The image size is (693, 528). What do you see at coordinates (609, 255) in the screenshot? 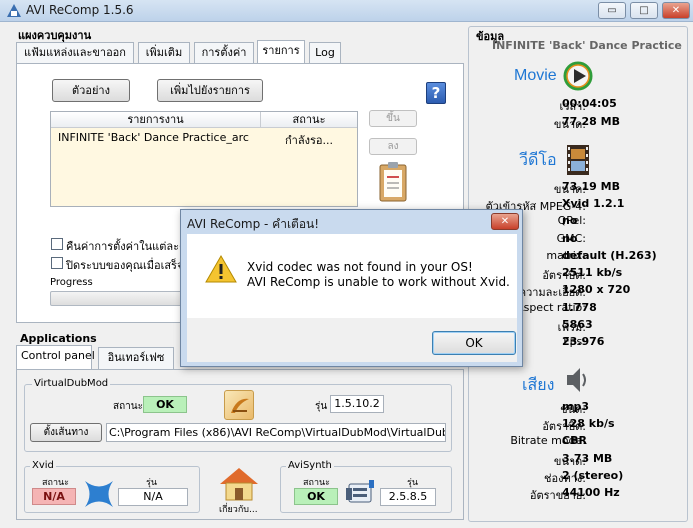
I see `video-matrix-value: default (H.263)` at bounding box center [609, 255].